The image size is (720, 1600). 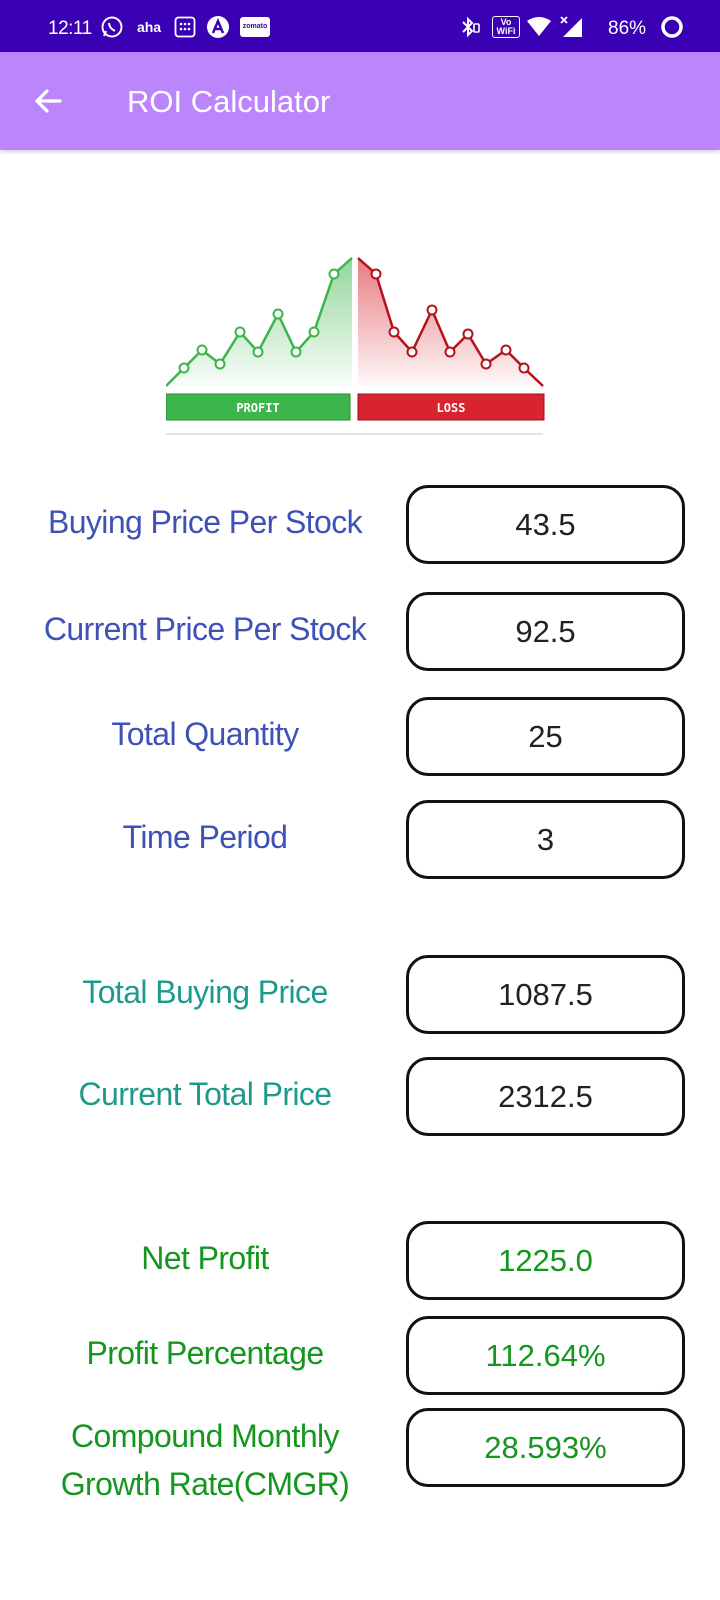 I want to click on current-total-price-label: Current Total Price, so click(x=205, y=1094).